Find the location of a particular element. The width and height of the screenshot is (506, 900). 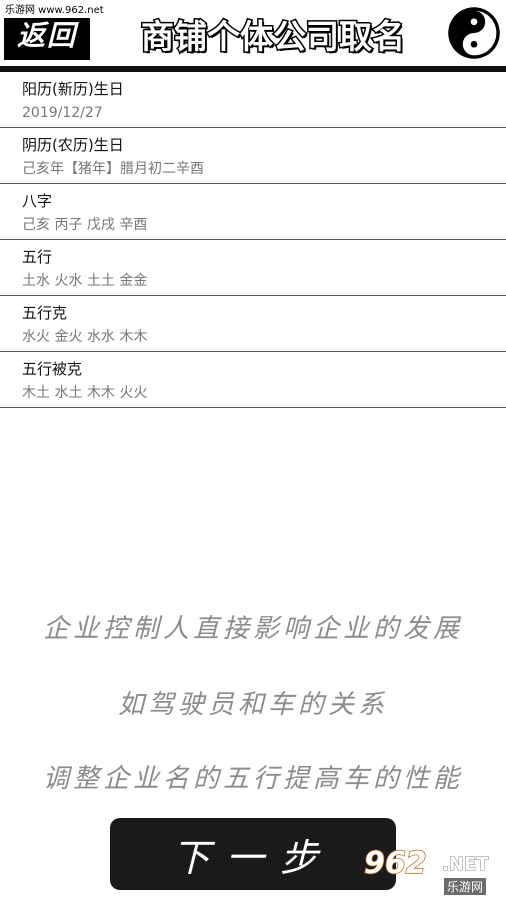

row-label: 五行 is located at coordinates (37, 257).